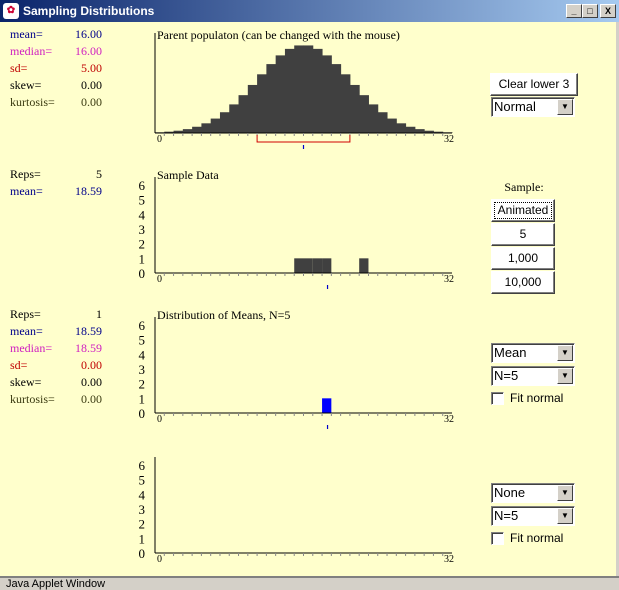 Image resolution: width=619 pixels, height=590 pixels. What do you see at coordinates (56, 35) in the screenshot?
I see `stat-row: mean= 16.00` at bounding box center [56, 35].